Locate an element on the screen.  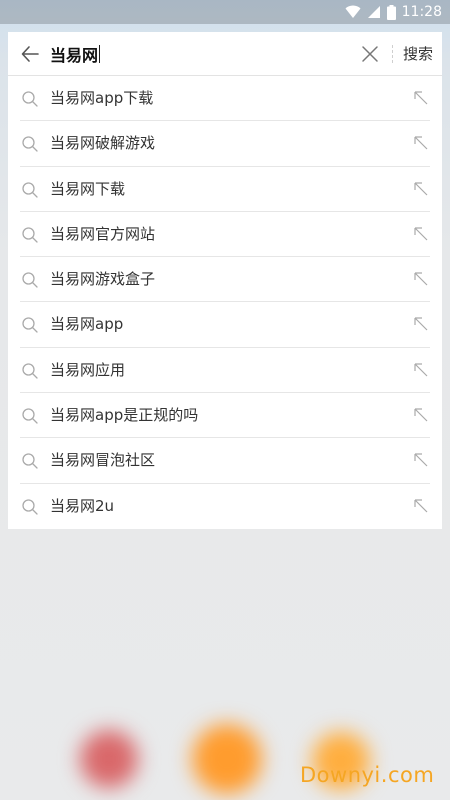
suggestion-item: 当易网破解游戏 is located at coordinates (225, 144).